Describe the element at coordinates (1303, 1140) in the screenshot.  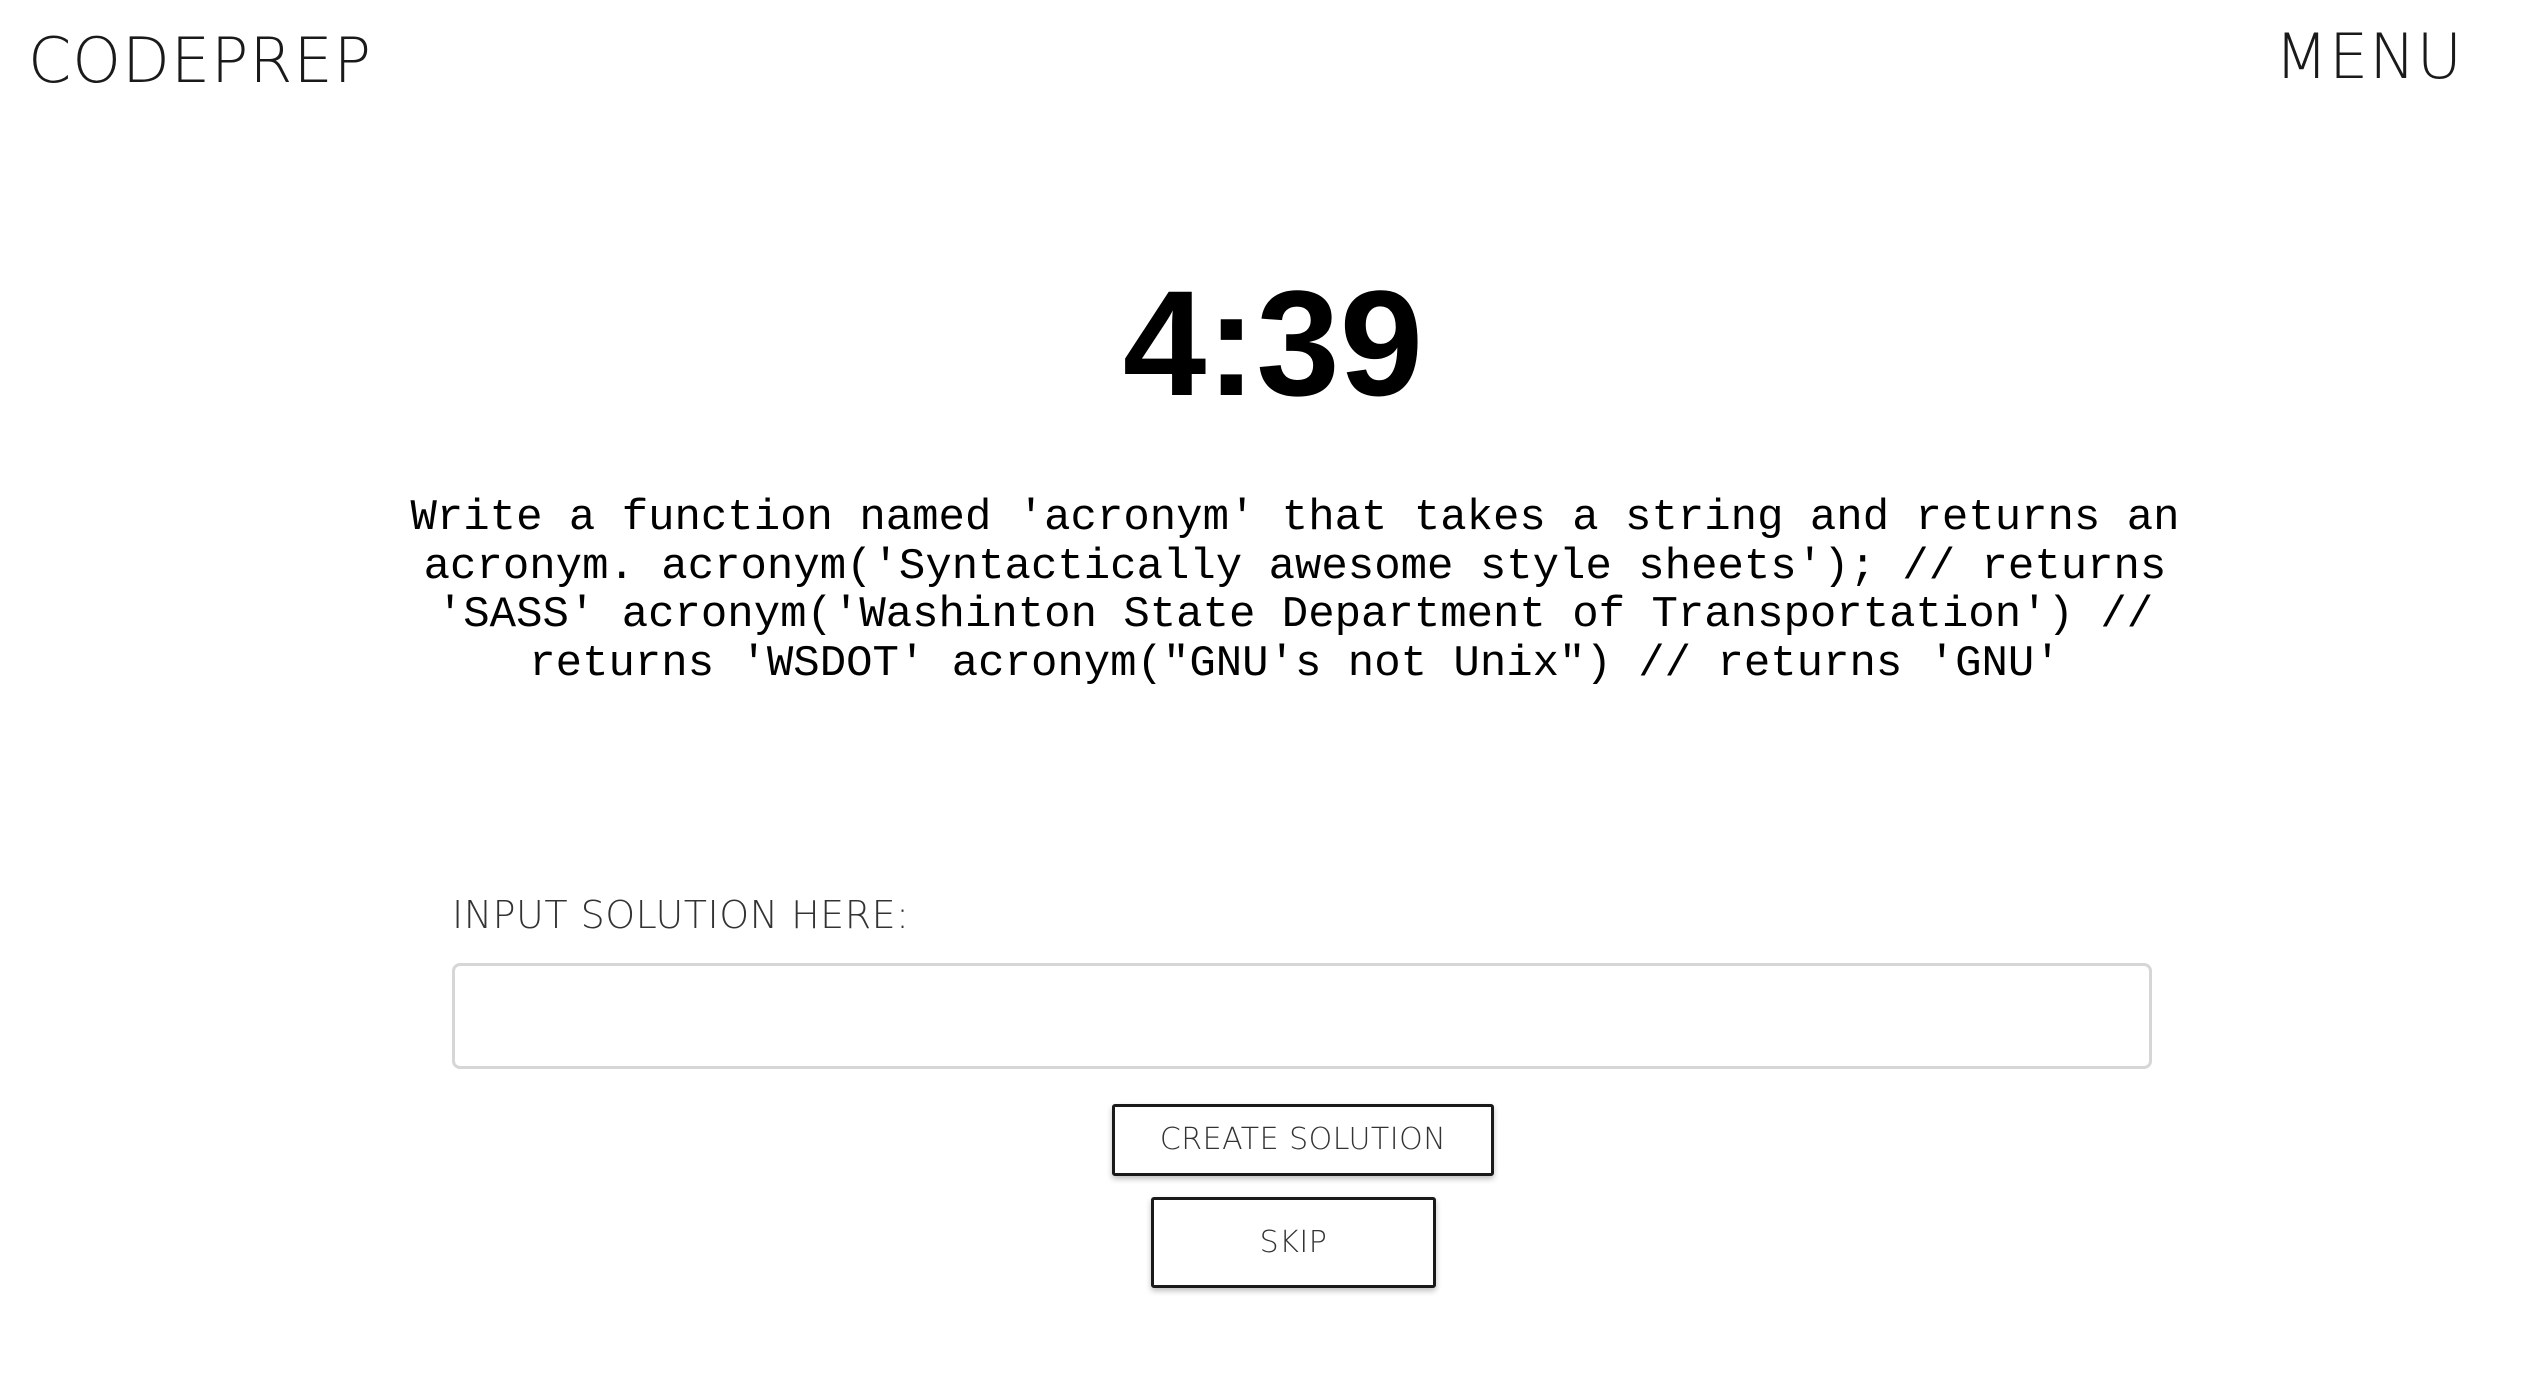
I see `create-solution-button: CREATE SOLUTION` at that location.